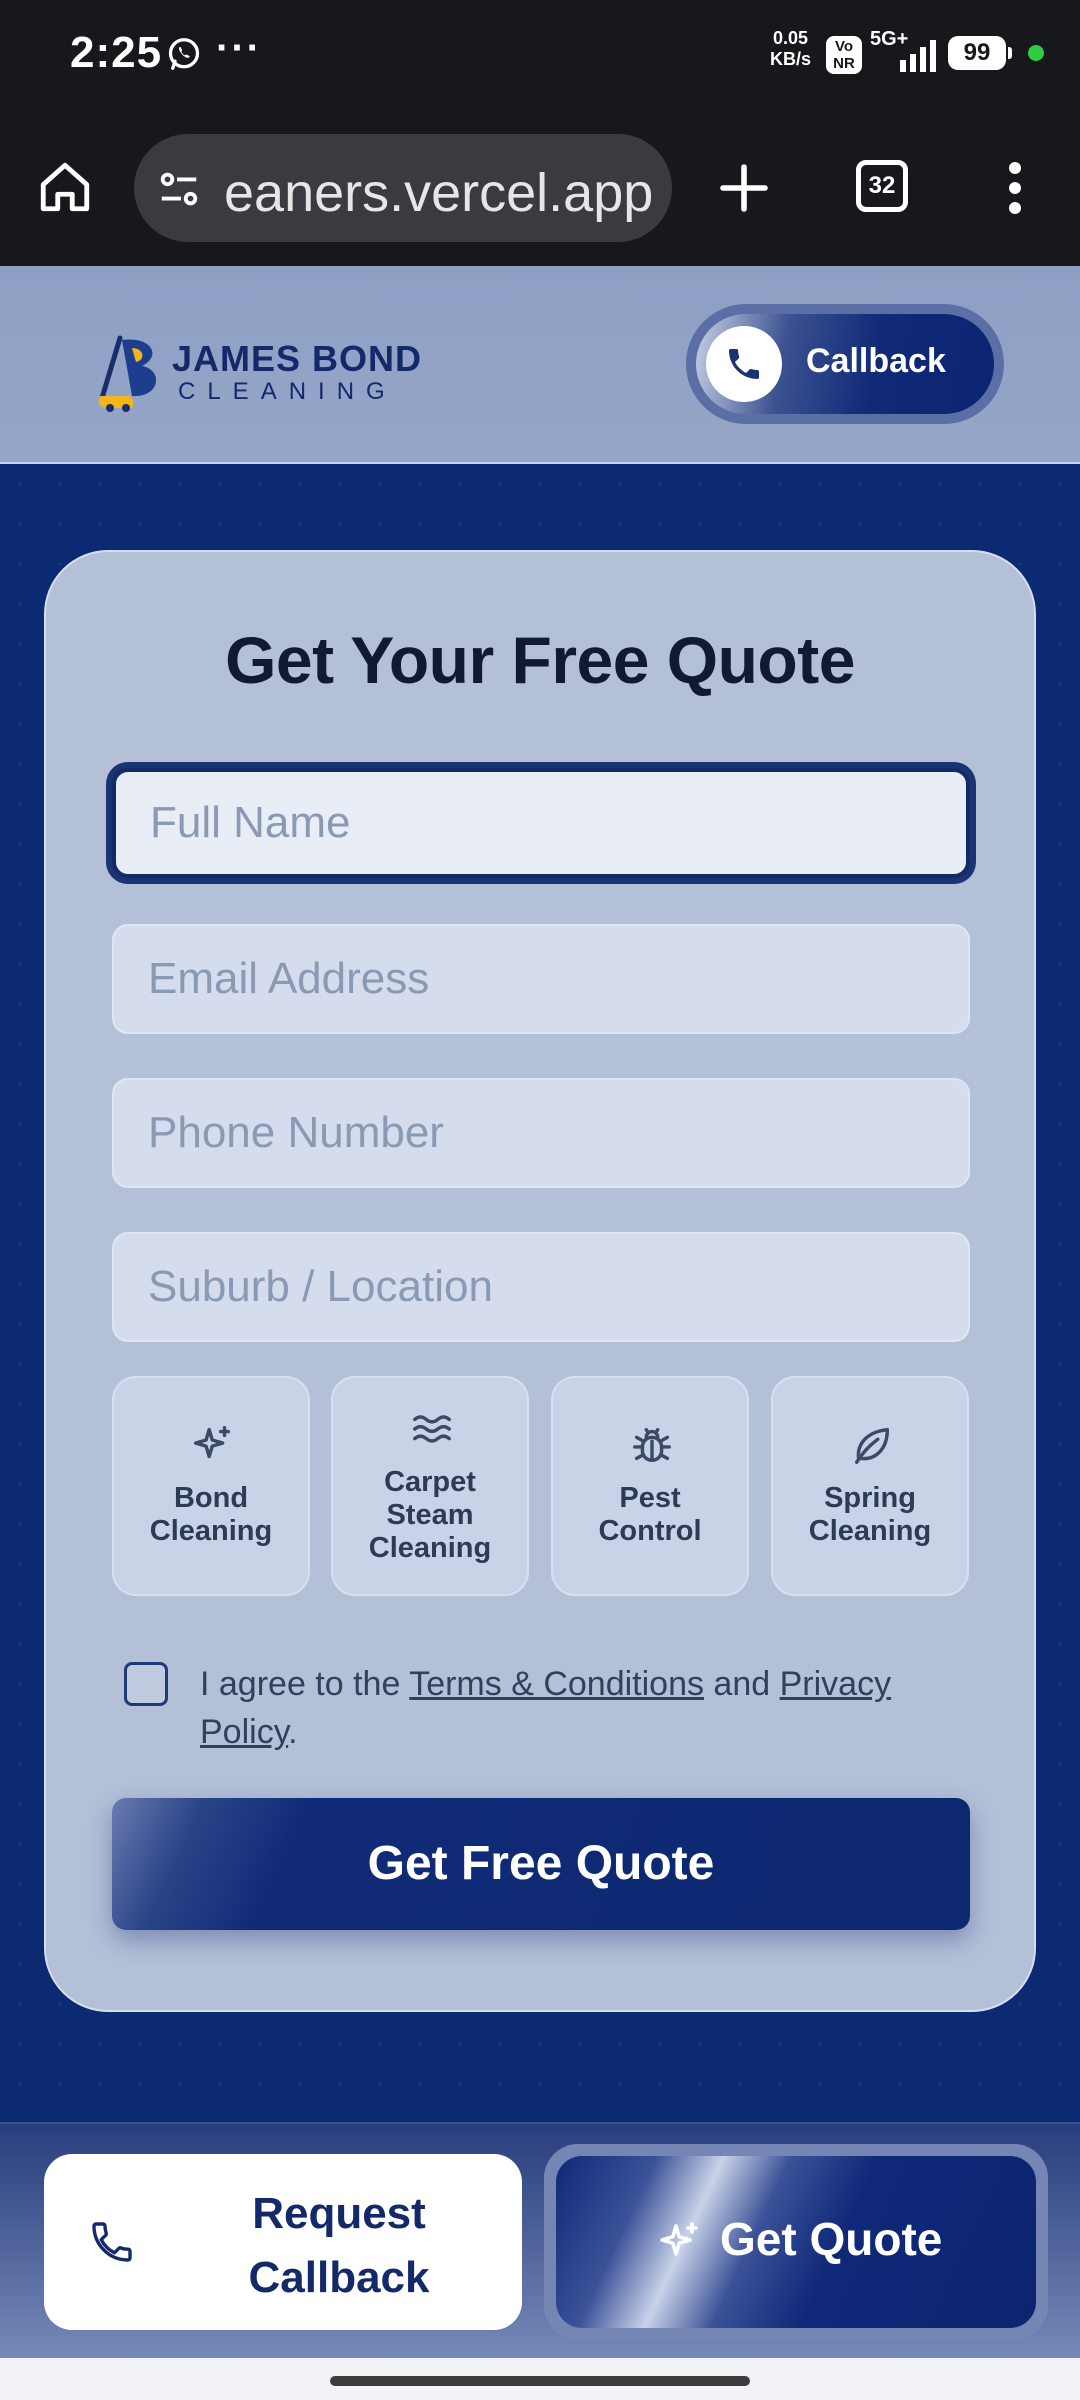  Describe the element at coordinates (297, 358) in the screenshot. I see `logo-title: JAMES BOND` at that location.